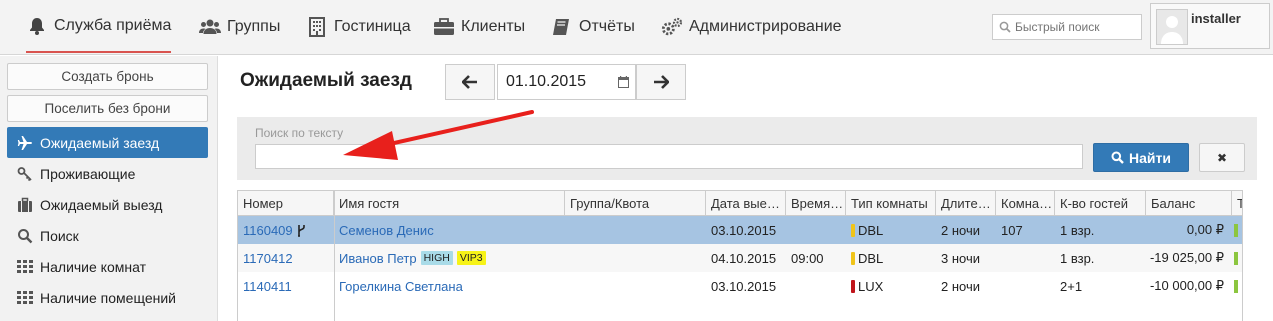  Describe the element at coordinates (107, 235) in the screenshot. I see `sidebar-item-search: Поиск` at that location.